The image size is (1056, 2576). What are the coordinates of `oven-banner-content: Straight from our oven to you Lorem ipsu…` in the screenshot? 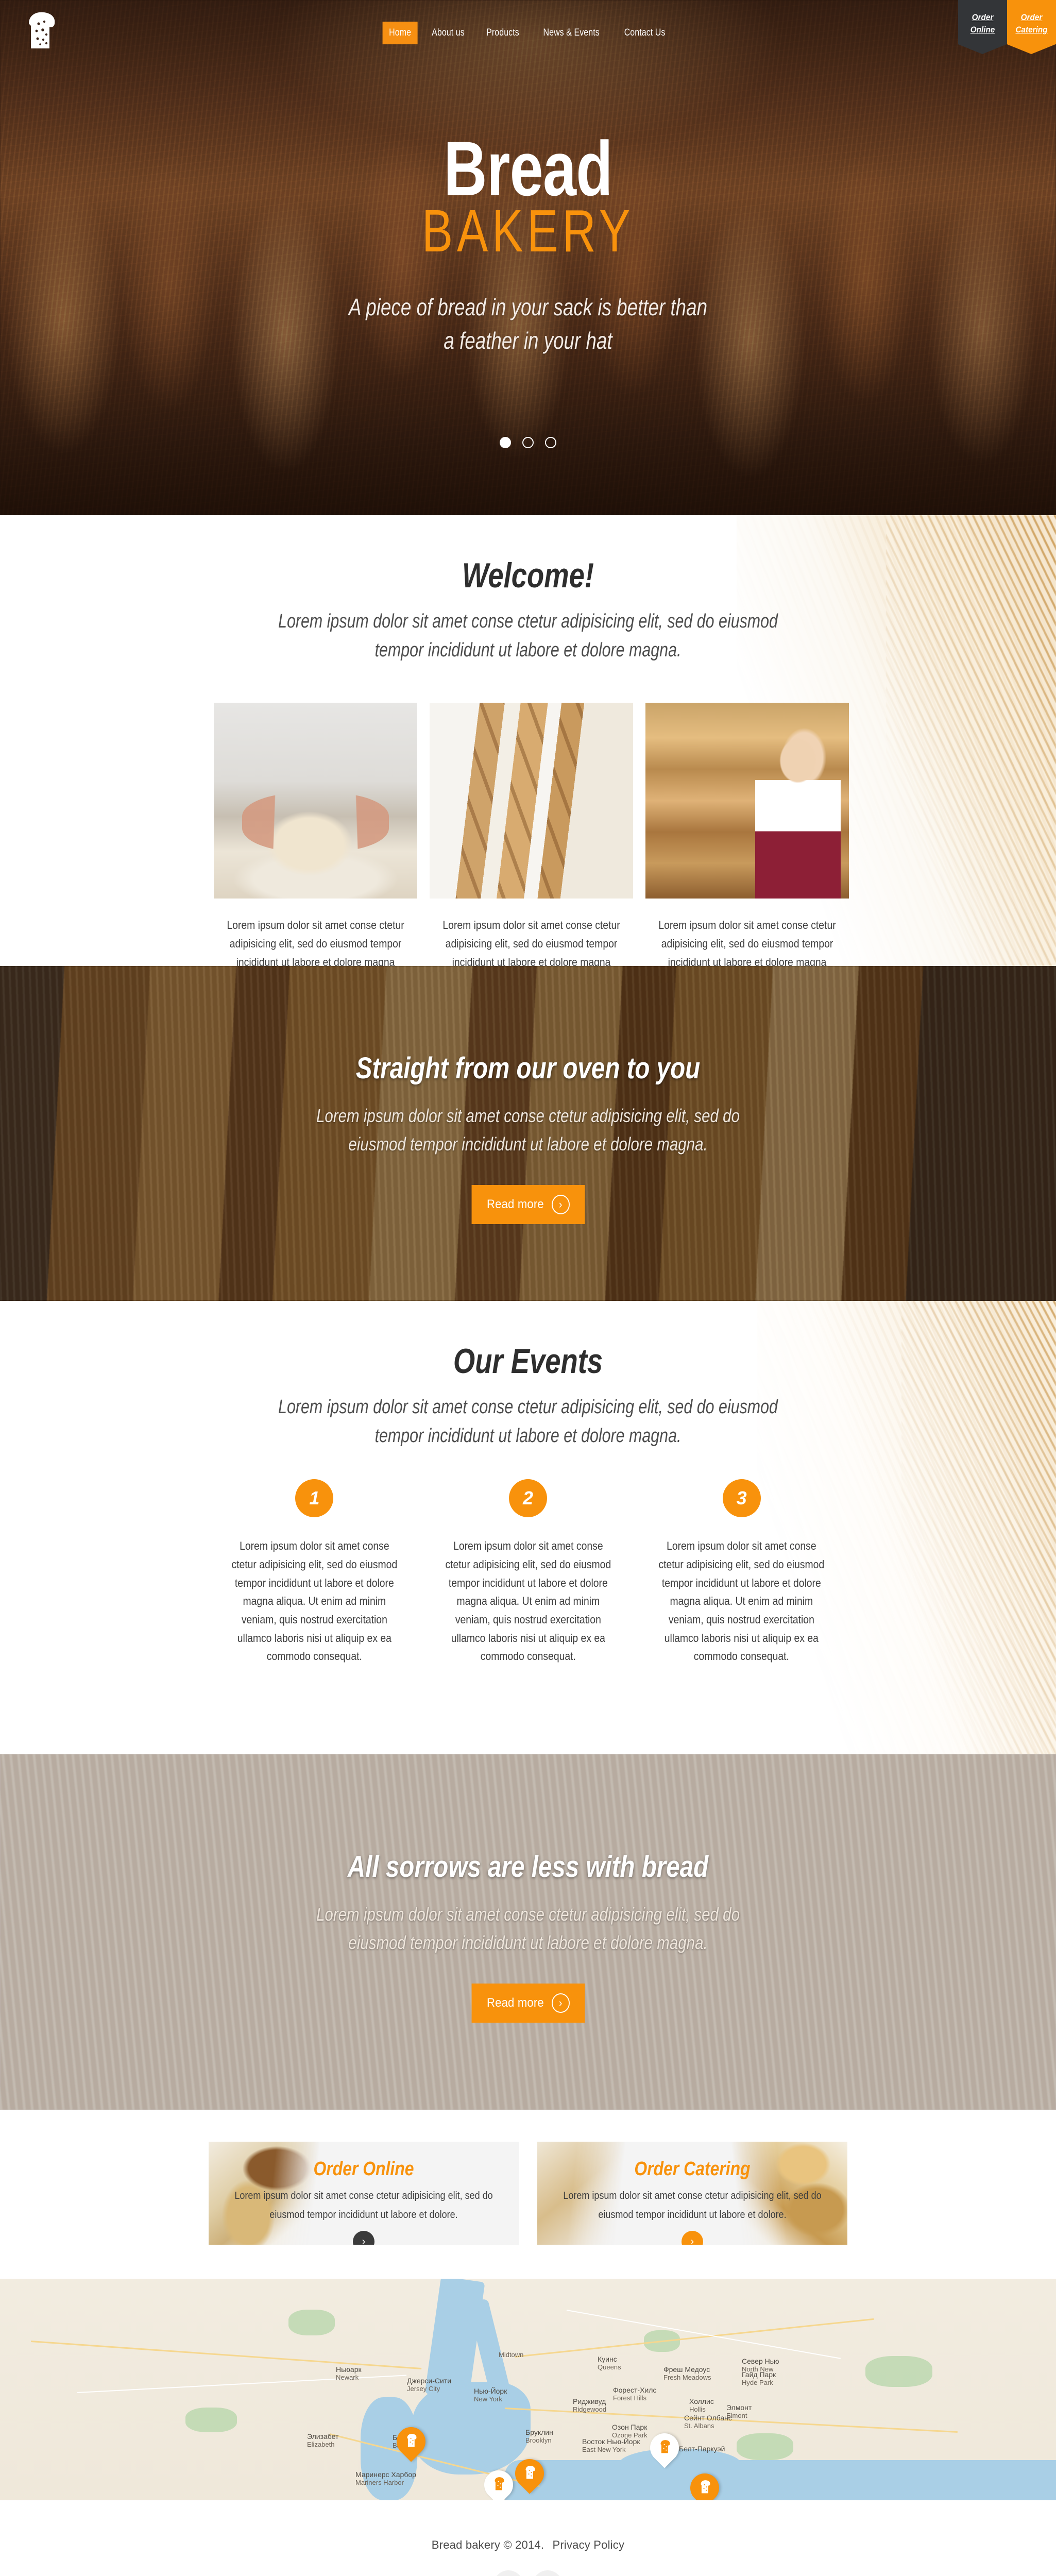 It's located at (528, 1095).